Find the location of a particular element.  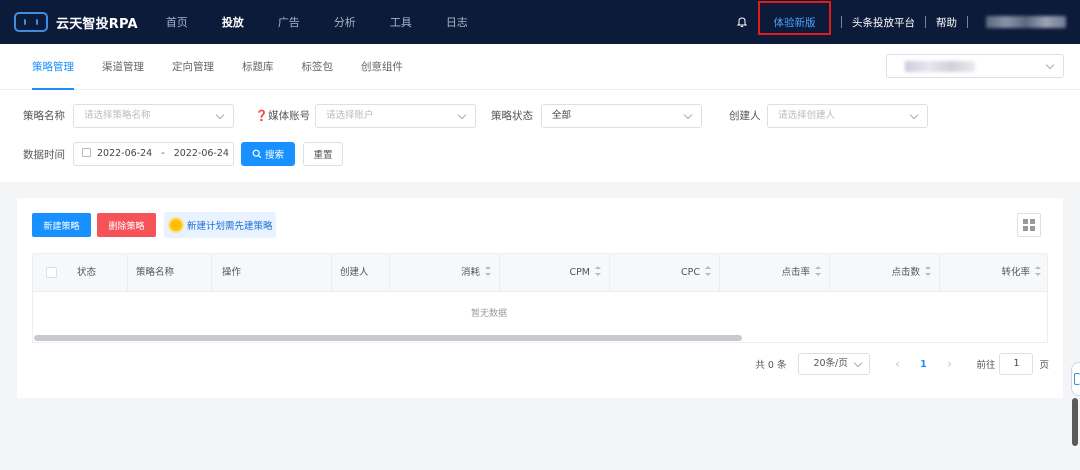

page-size-select: 20条/页 is located at coordinates (834, 364).